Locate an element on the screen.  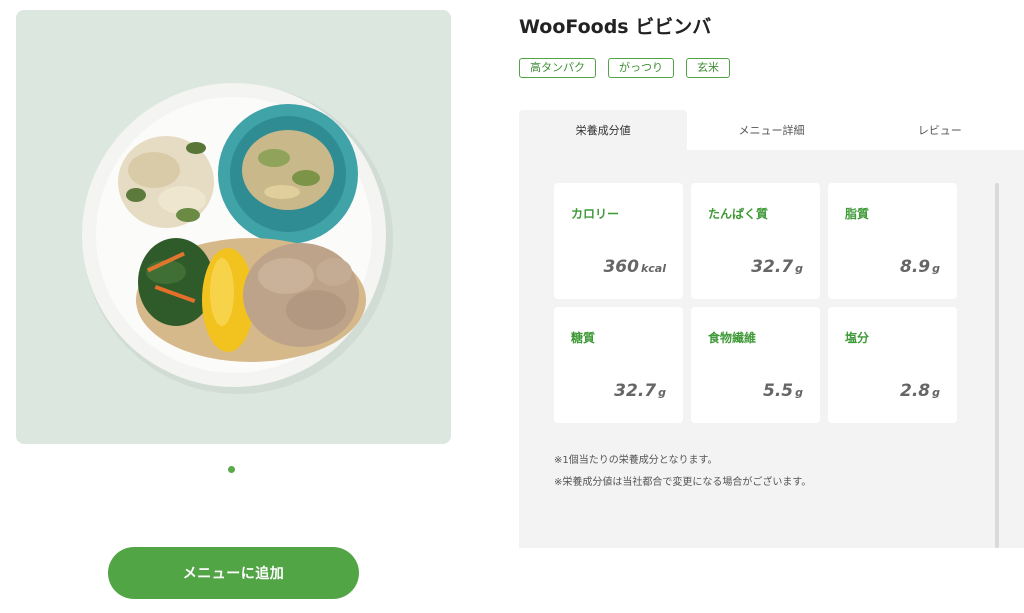
nutrition-card-fat: 脂質 8.9 g is located at coordinates (892, 241).